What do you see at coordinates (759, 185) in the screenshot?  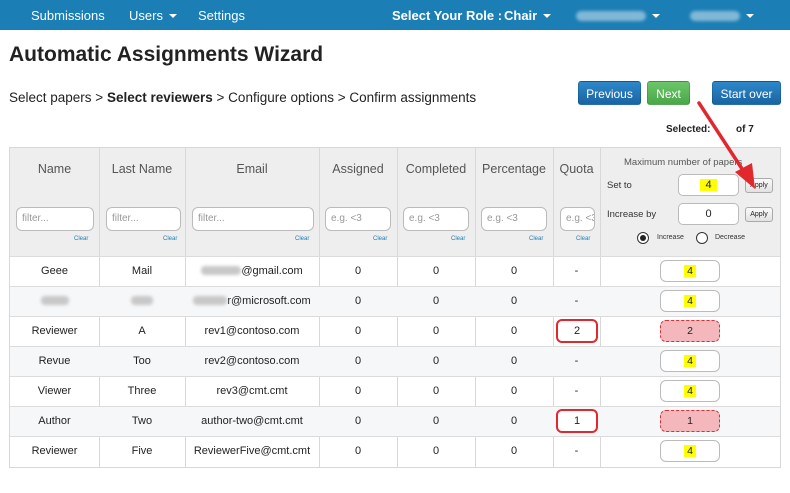 I see `set-to-apply-button: Apply` at bounding box center [759, 185].